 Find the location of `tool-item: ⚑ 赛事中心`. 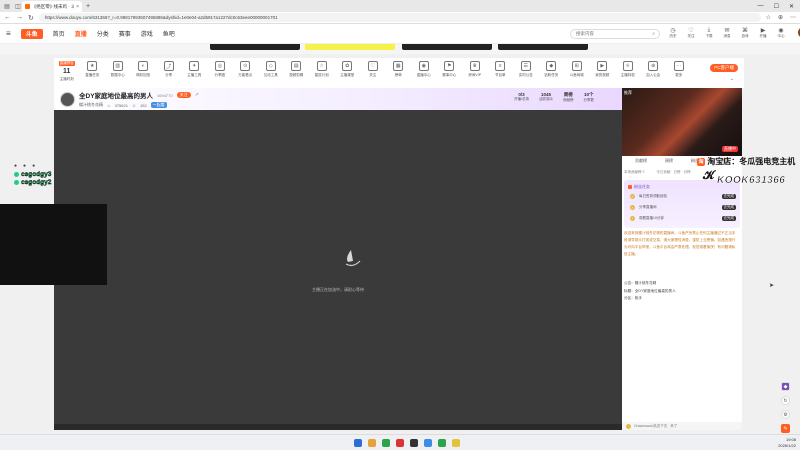

tool-item: ⚑ 赛事中心 is located at coordinates (450, 69).